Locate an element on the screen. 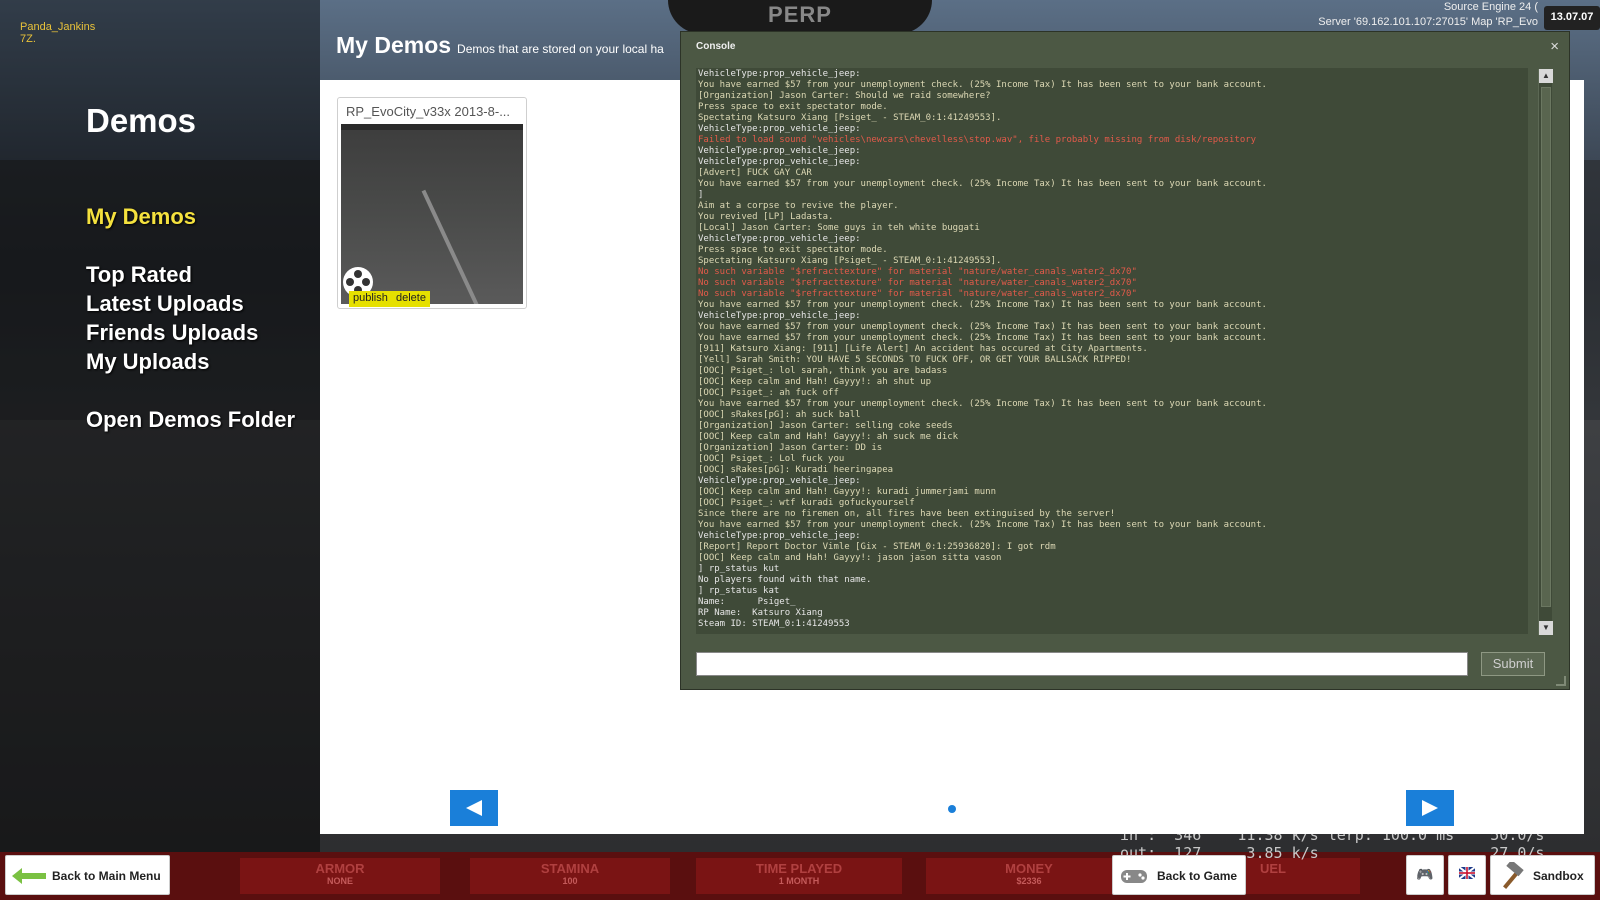 The width and height of the screenshot is (1600, 900). sidebar-item-my-demos: My Demos is located at coordinates (141, 217).